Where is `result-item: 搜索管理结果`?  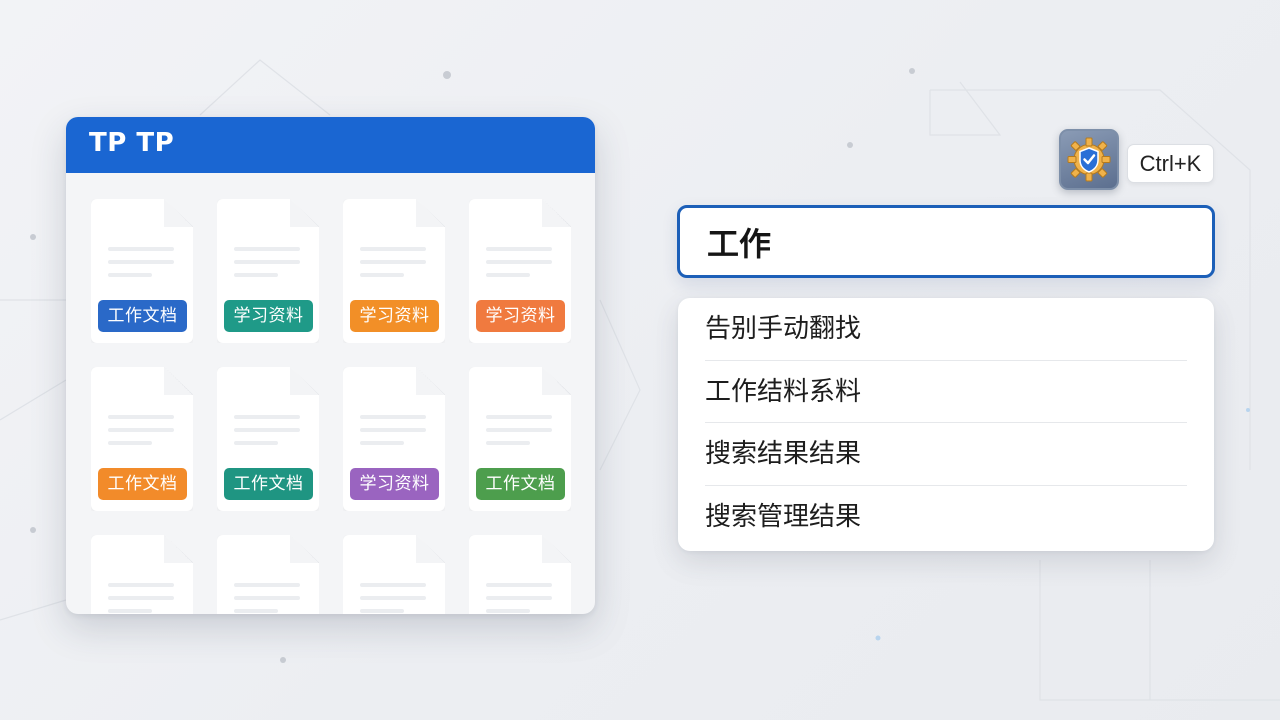
result-item: 搜索管理结果 is located at coordinates (946, 517).